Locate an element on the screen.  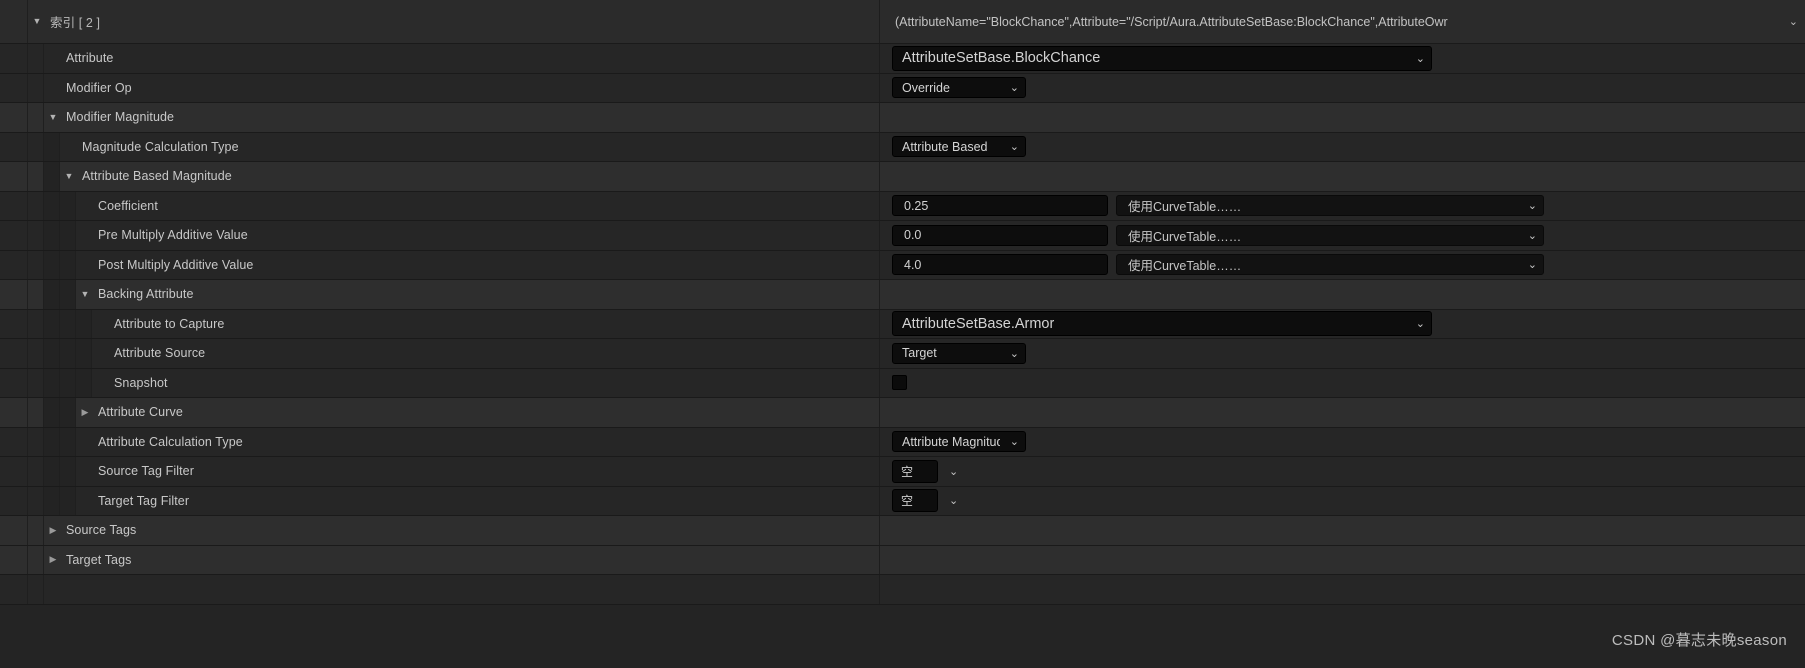
post-multiply-additive-value-input: 4.0 is located at coordinates (1000, 265).